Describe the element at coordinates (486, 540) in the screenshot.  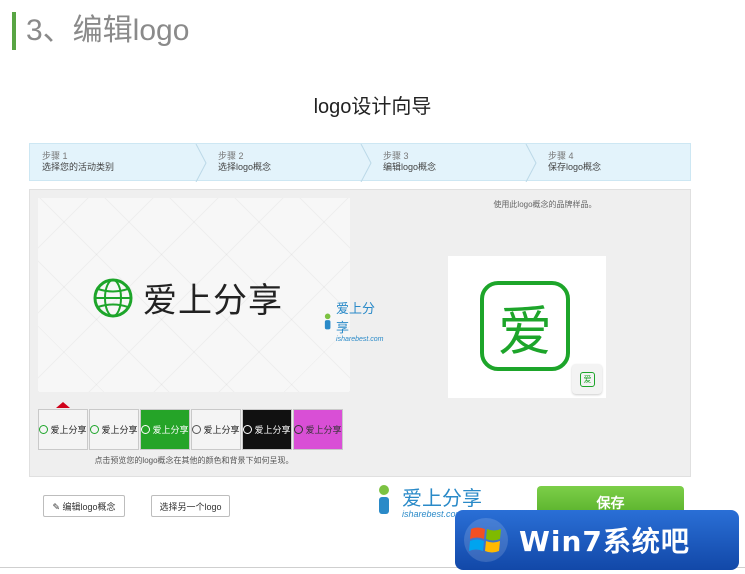
I see `windows-logo-icon` at that location.